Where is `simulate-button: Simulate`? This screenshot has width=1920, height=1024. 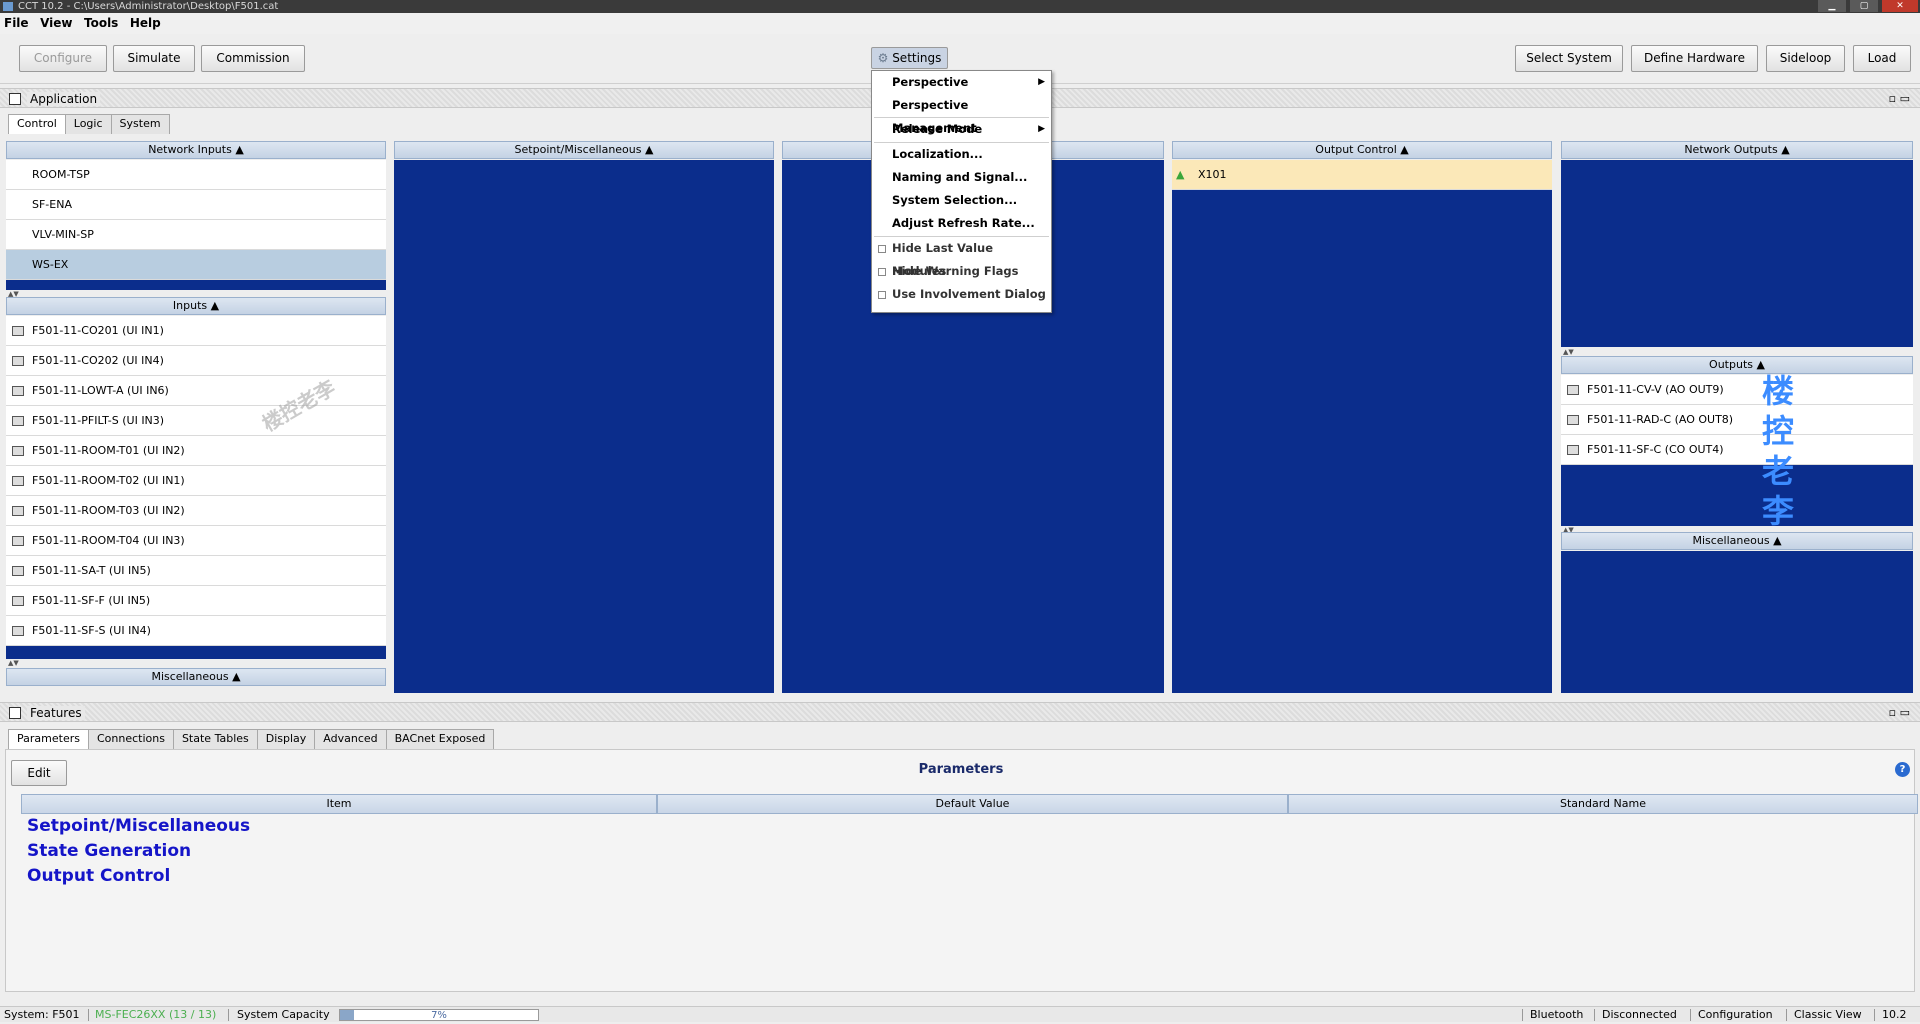 simulate-button: Simulate is located at coordinates (154, 58).